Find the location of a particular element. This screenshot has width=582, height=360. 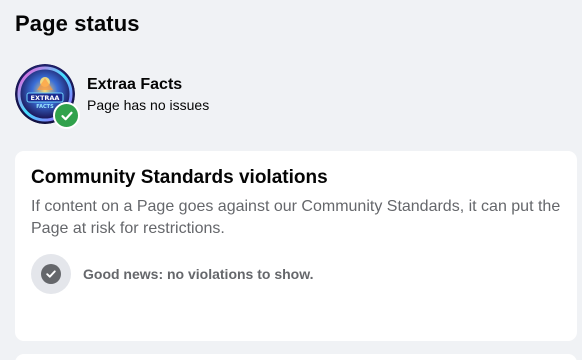

violations-status: Good news: no violations to show. is located at coordinates (172, 274).